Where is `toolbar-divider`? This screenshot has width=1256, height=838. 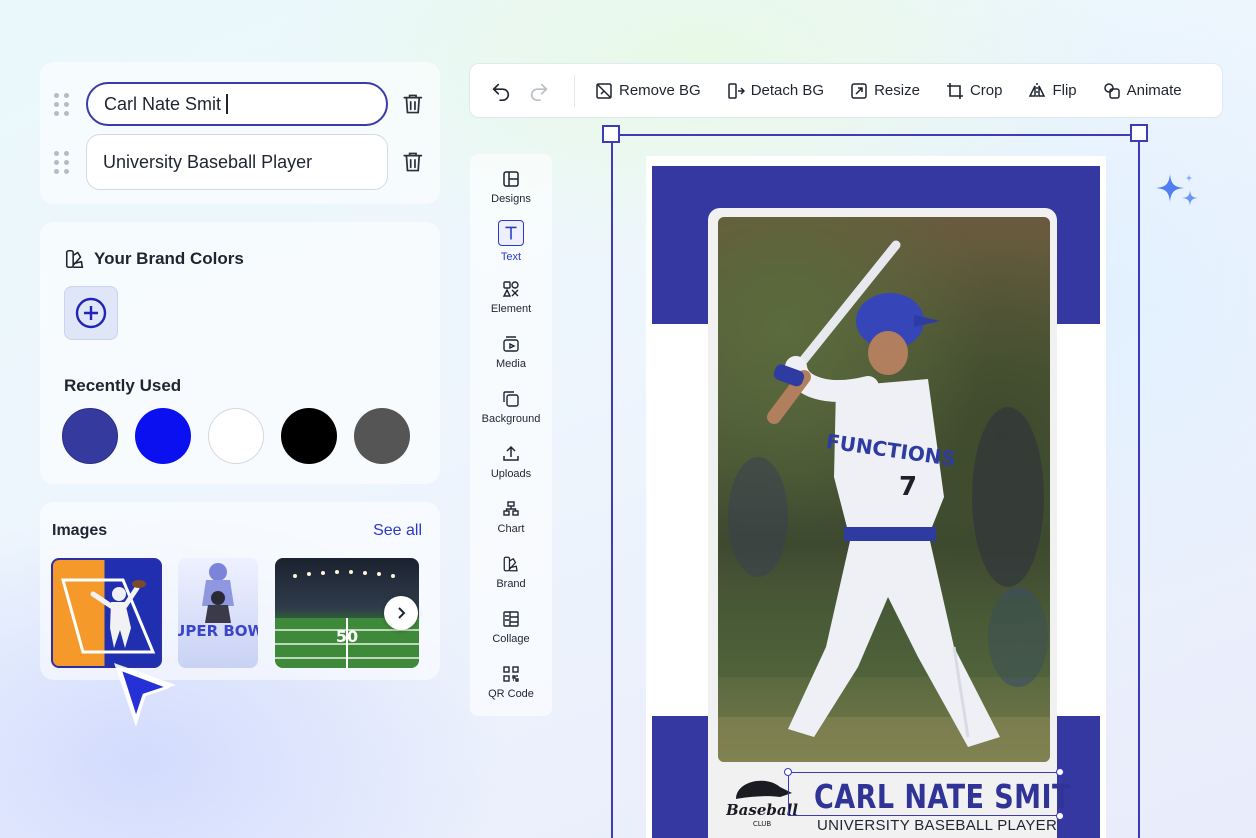 toolbar-divider is located at coordinates (574, 90).